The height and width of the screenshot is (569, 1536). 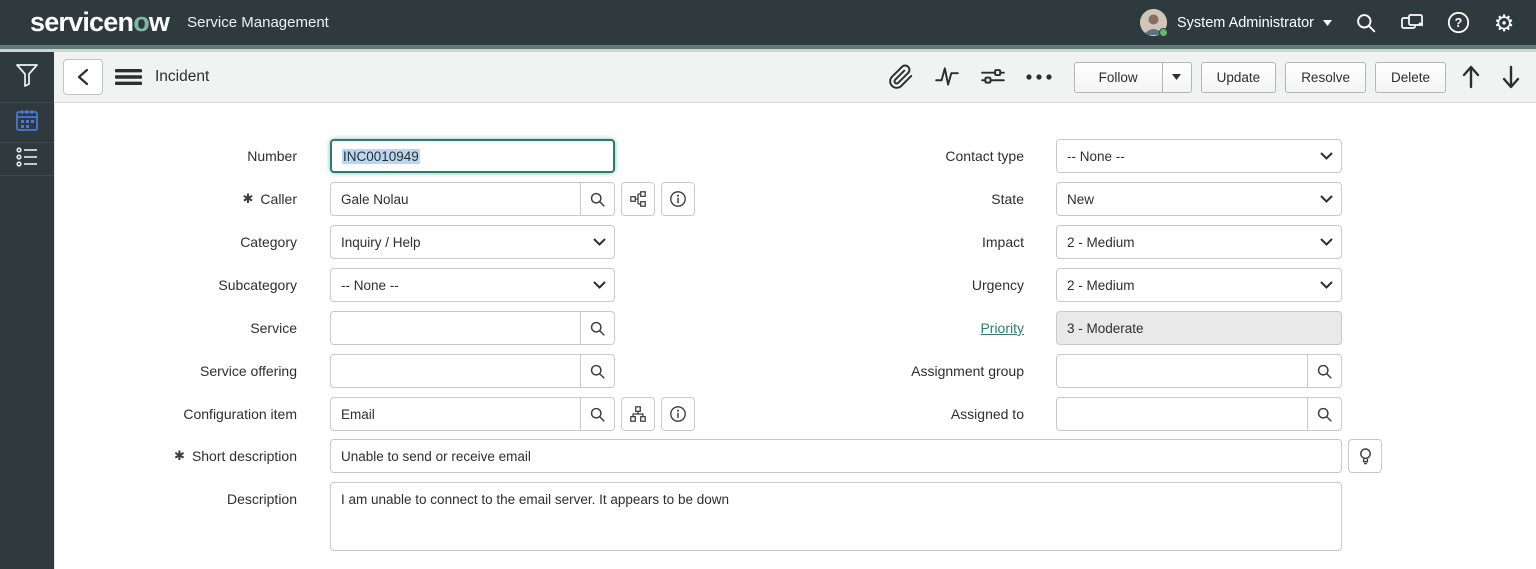 I want to click on delete-button: Delete, so click(x=1410, y=77).